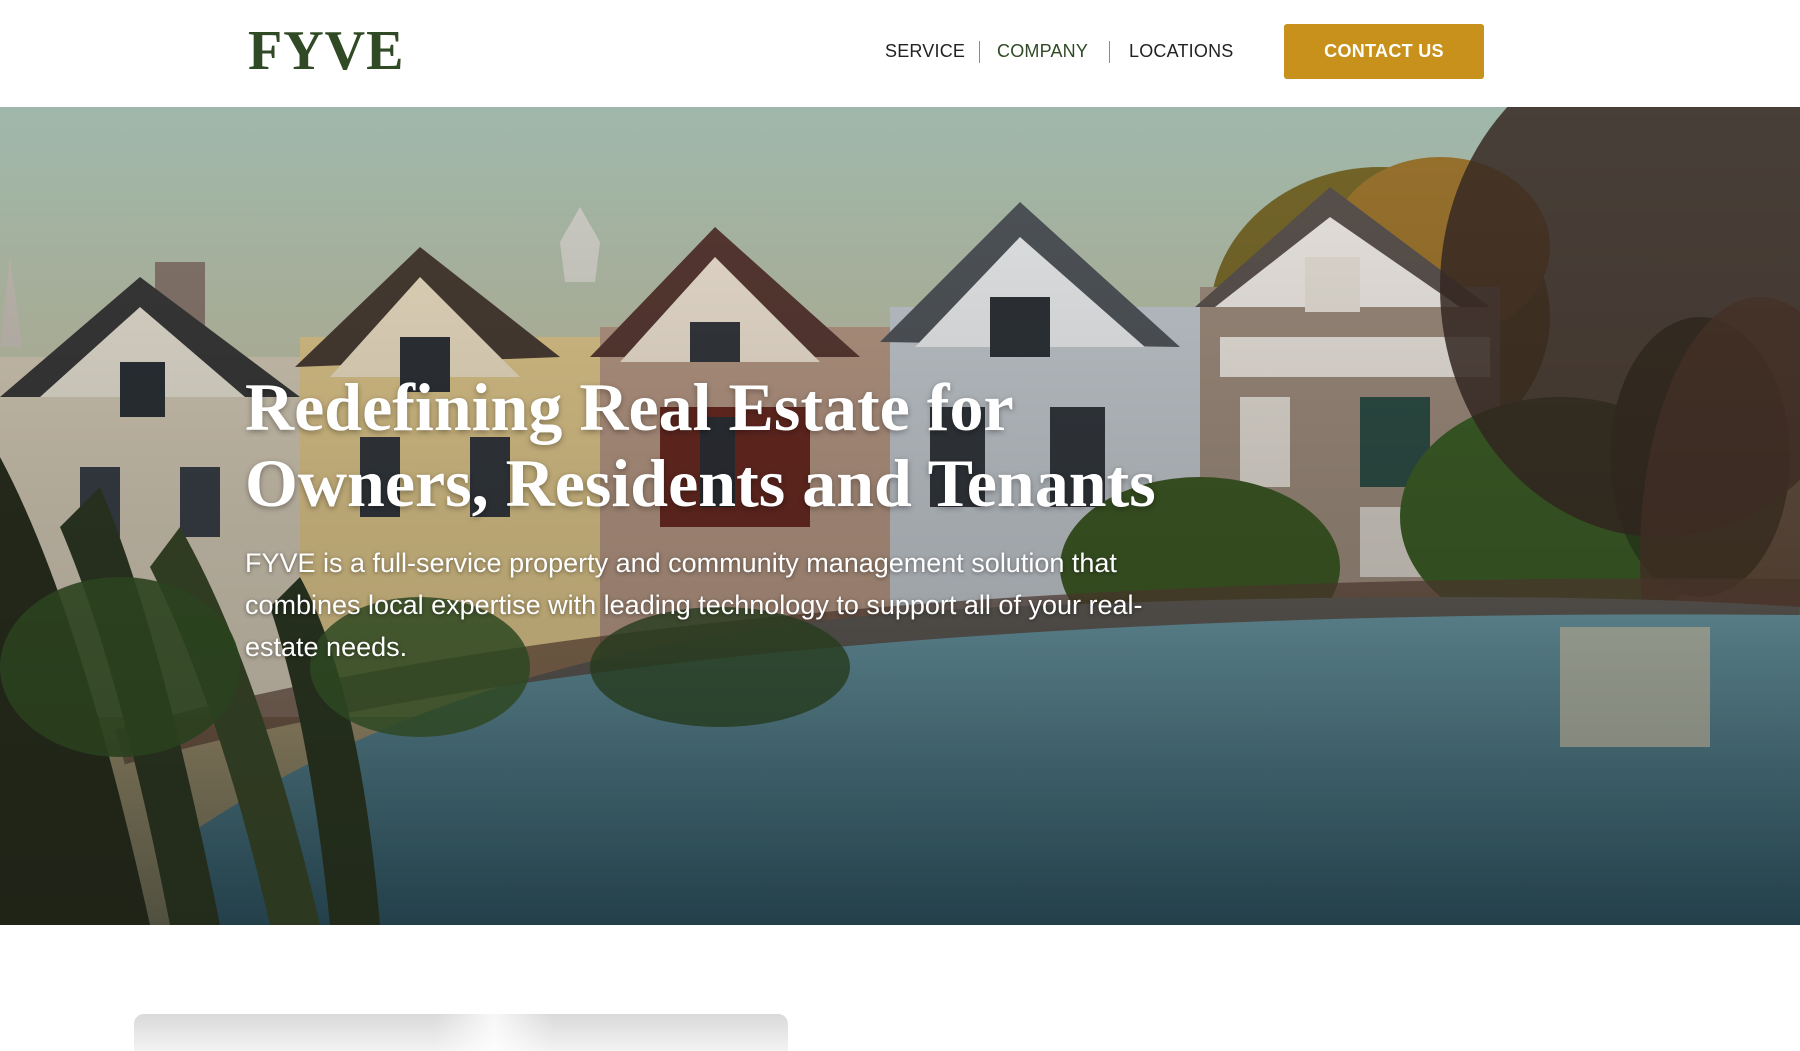 This screenshot has height=1051, width=1800. I want to click on nav-link-locations: LOCATIONS, so click(1181, 51).